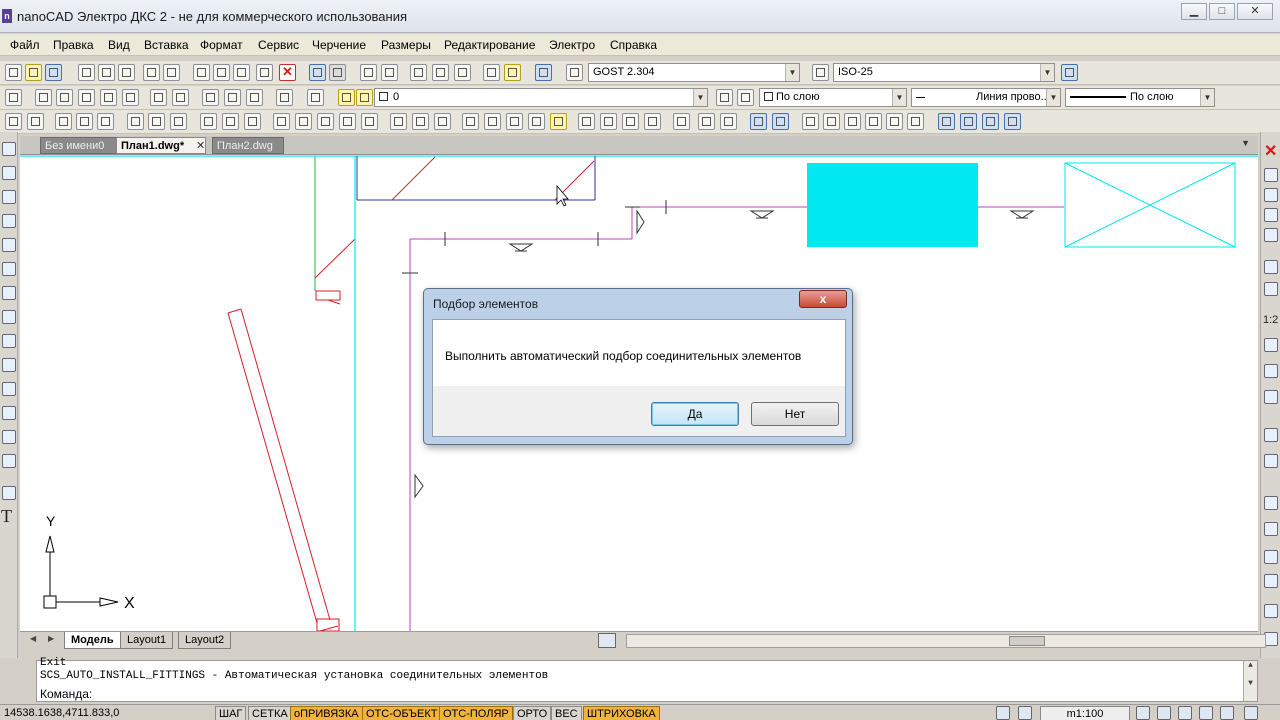  What do you see at coordinates (35, 121) in the screenshot?
I see `array-icon` at bounding box center [35, 121].